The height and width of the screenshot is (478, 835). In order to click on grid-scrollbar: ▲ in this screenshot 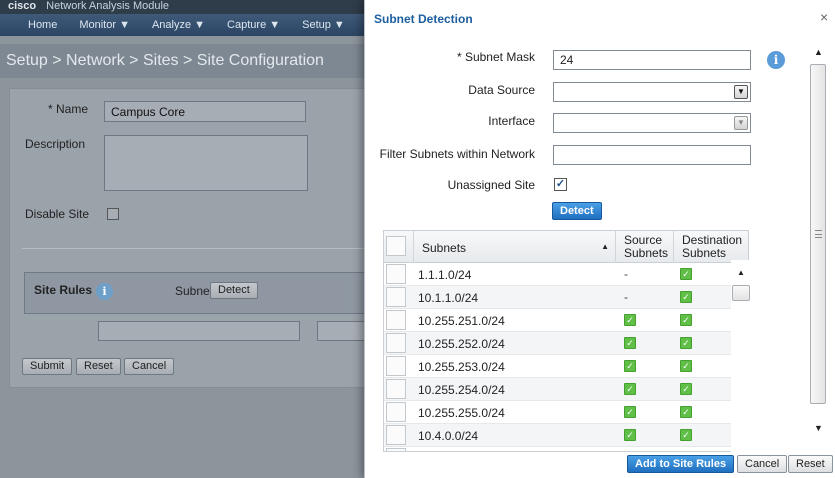, I will do `click(741, 356)`.